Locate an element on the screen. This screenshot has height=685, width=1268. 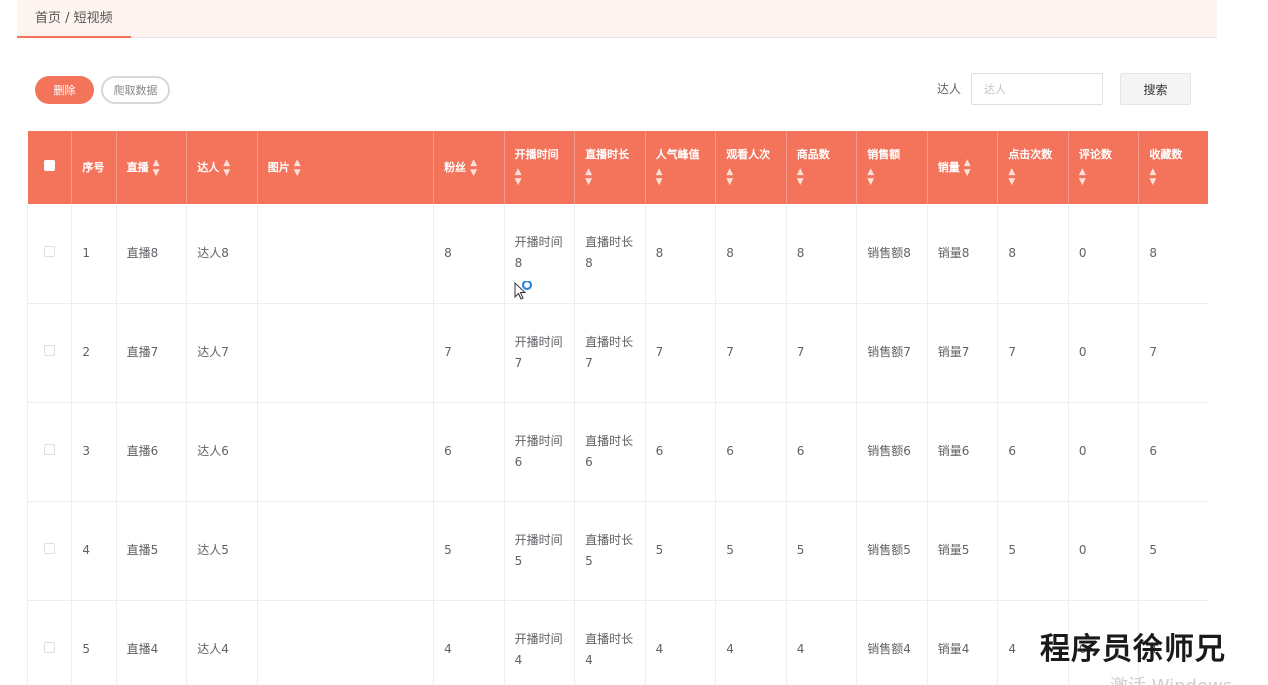
cell-sales-volume: 销量6 is located at coordinates (963, 451).